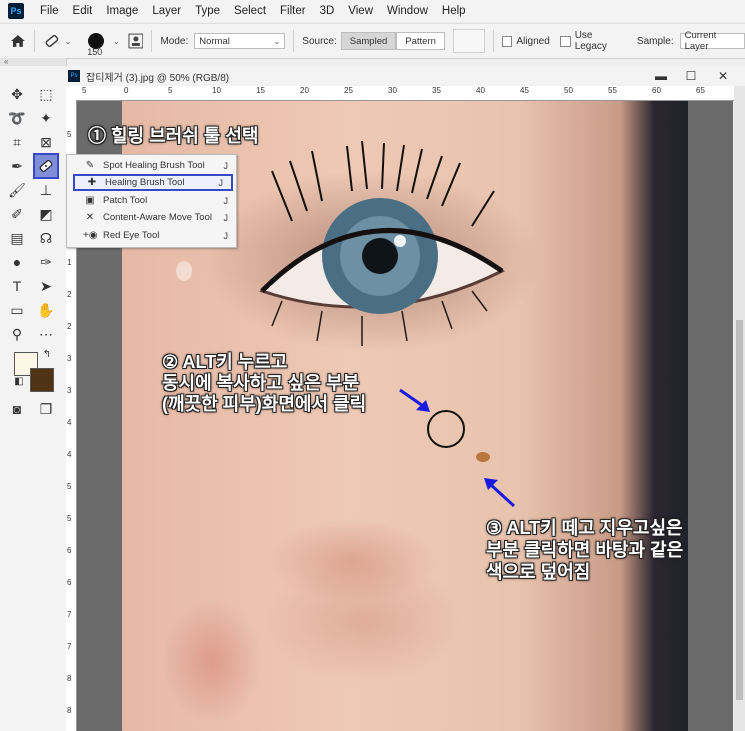 The width and height of the screenshot is (745, 731). What do you see at coordinates (407, 11) in the screenshot?
I see `menu-window: Window` at bounding box center [407, 11].